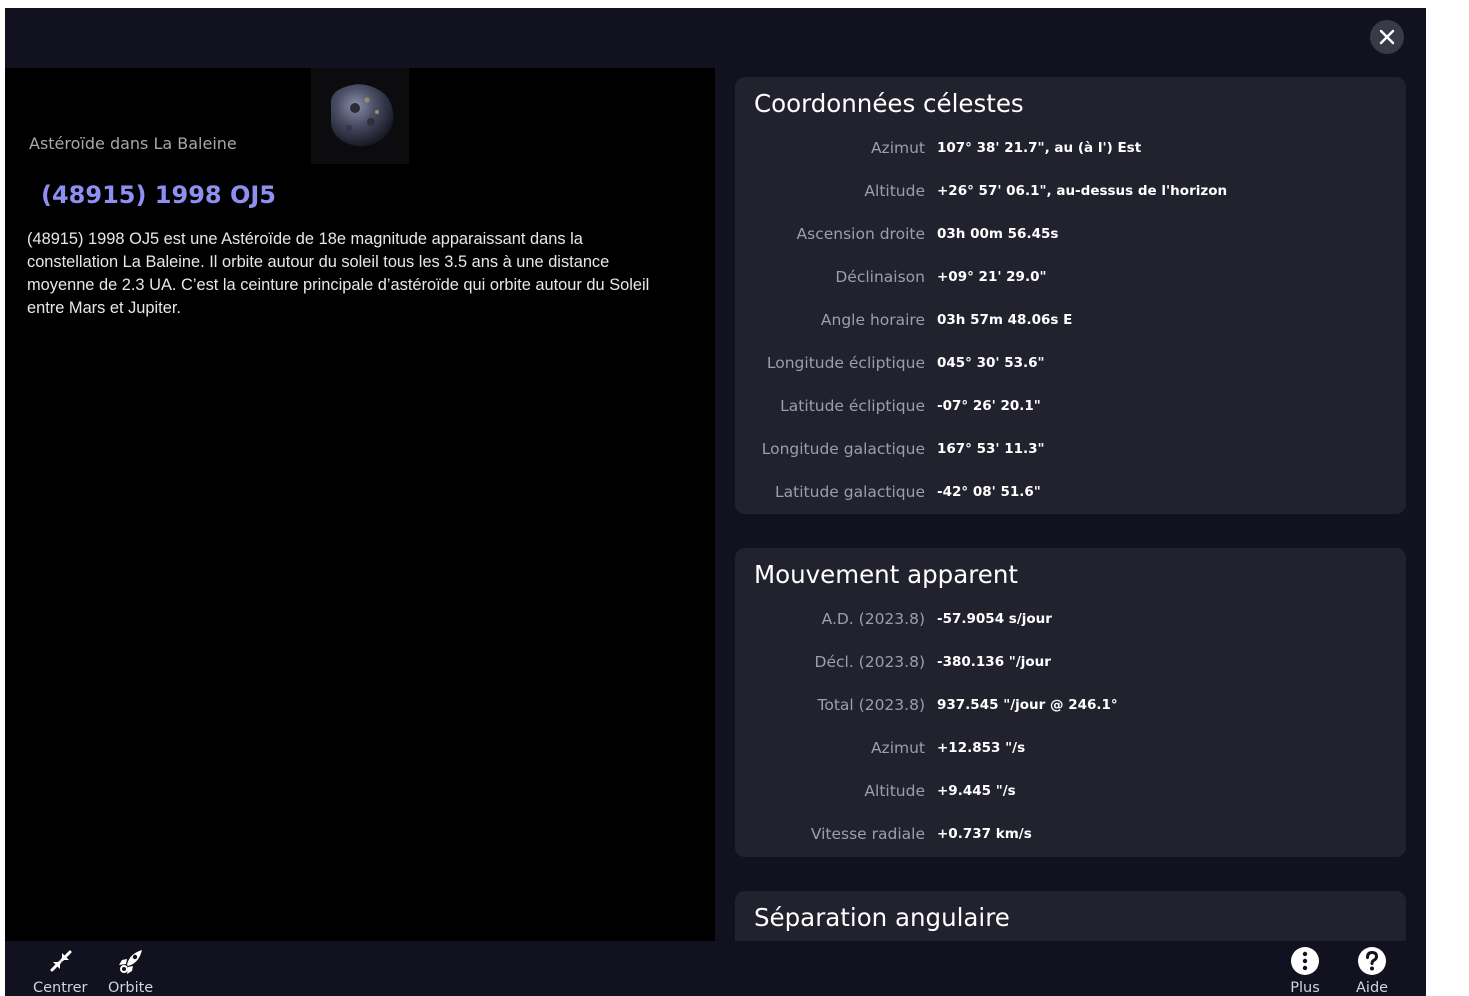  What do you see at coordinates (994, 619) in the screenshot?
I see `row-value: -57.9054 s/jour` at bounding box center [994, 619].